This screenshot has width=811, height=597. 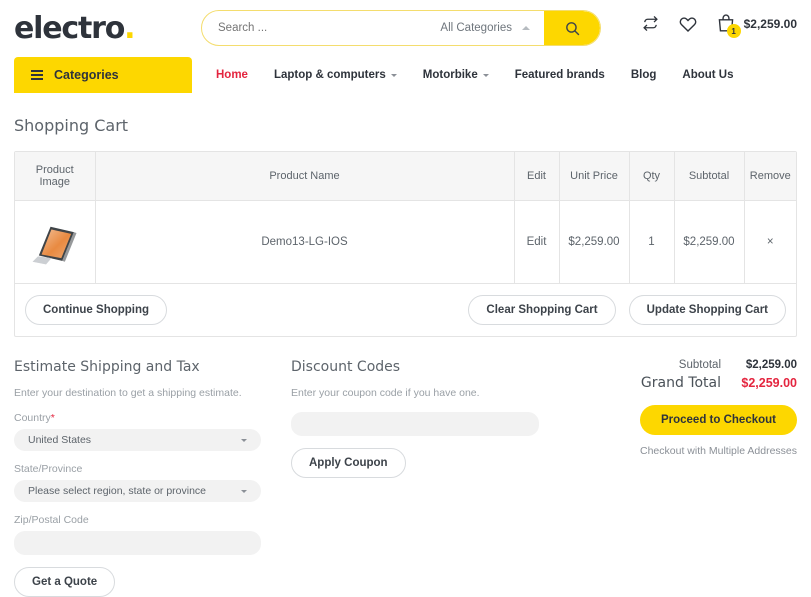 I want to click on laptop-thumbnail-icon, so click(x=54, y=245).